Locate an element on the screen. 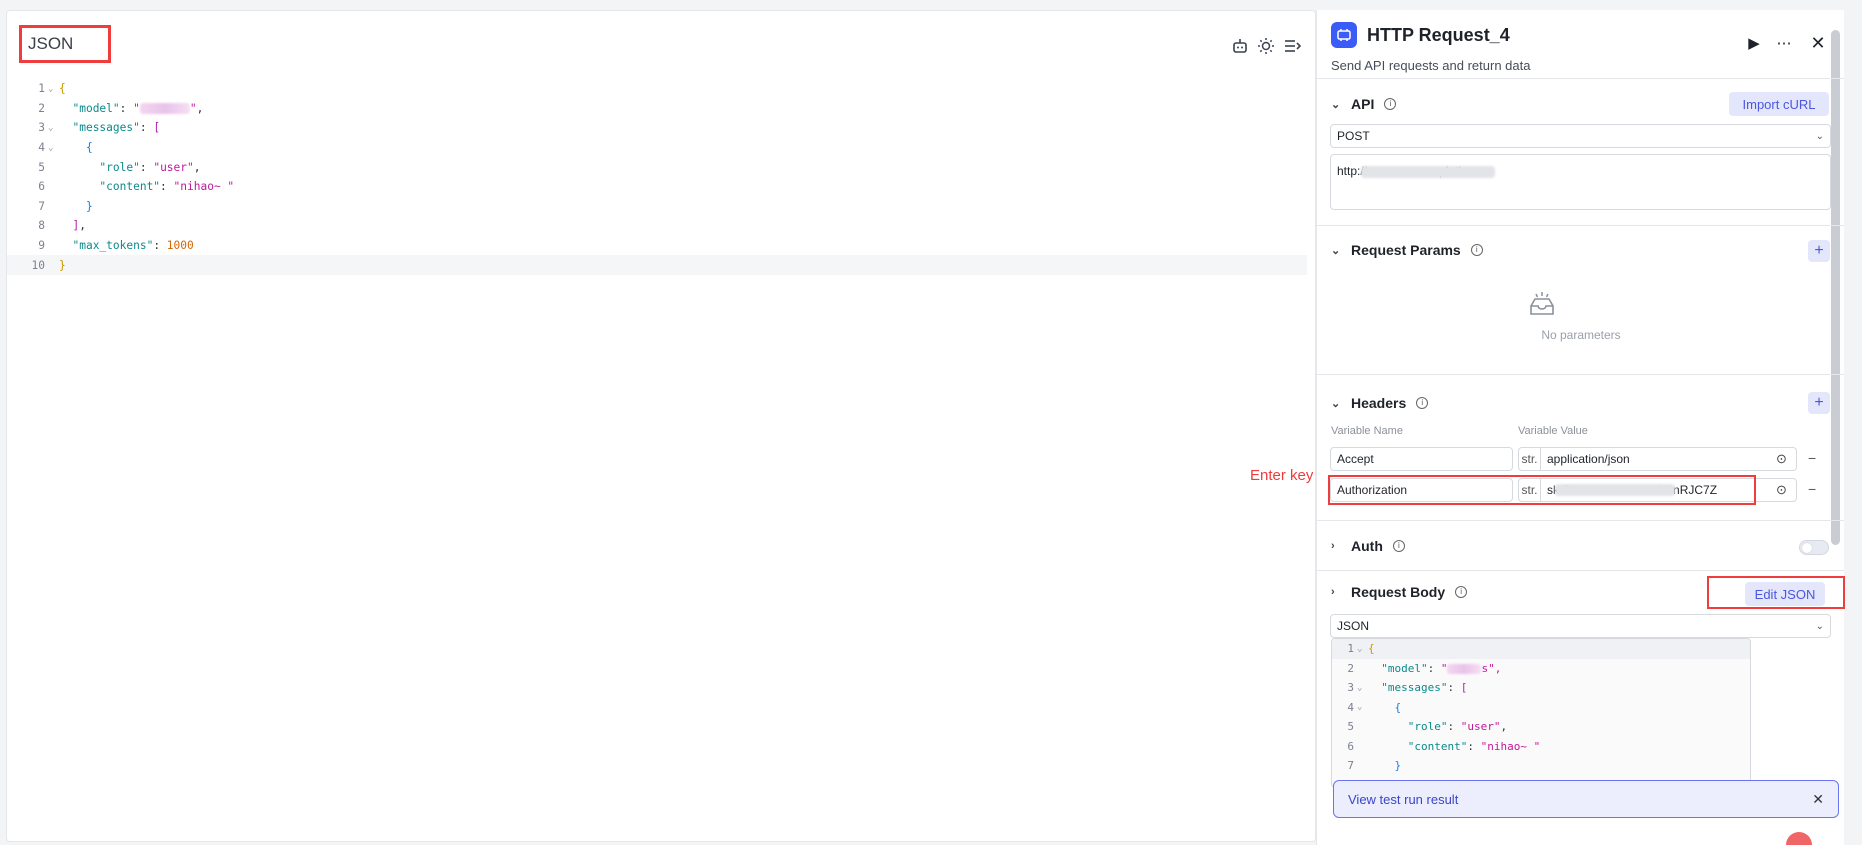 The height and width of the screenshot is (845, 1862). code-line: 8 ], is located at coordinates (657, 226).